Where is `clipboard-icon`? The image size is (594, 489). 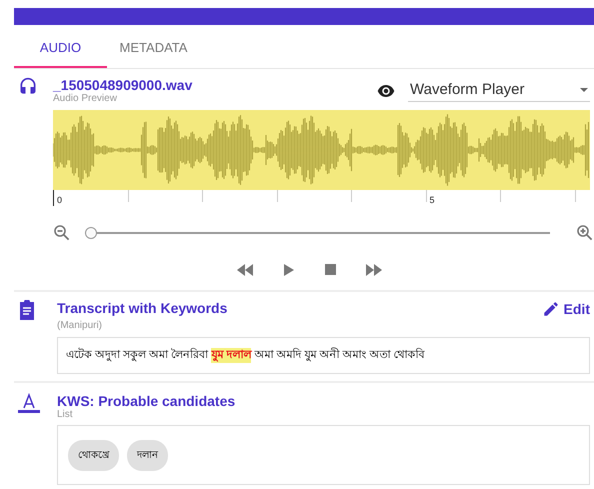
clipboard-icon is located at coordinates (27, 310).